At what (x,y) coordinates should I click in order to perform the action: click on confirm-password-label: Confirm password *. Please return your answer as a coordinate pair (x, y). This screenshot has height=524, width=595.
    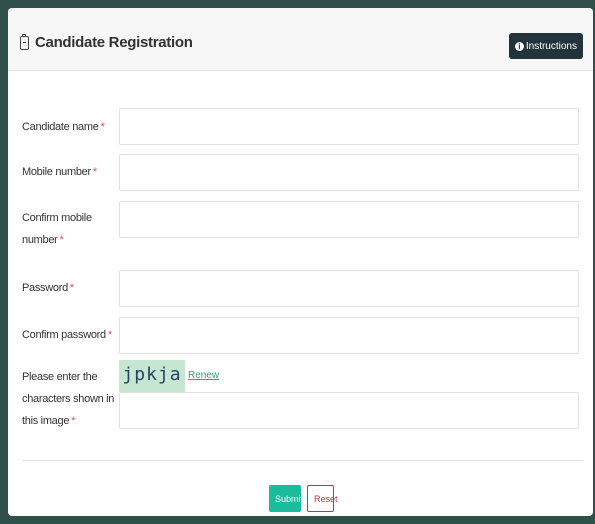
    Looking at the image, I should click on (67, 335).